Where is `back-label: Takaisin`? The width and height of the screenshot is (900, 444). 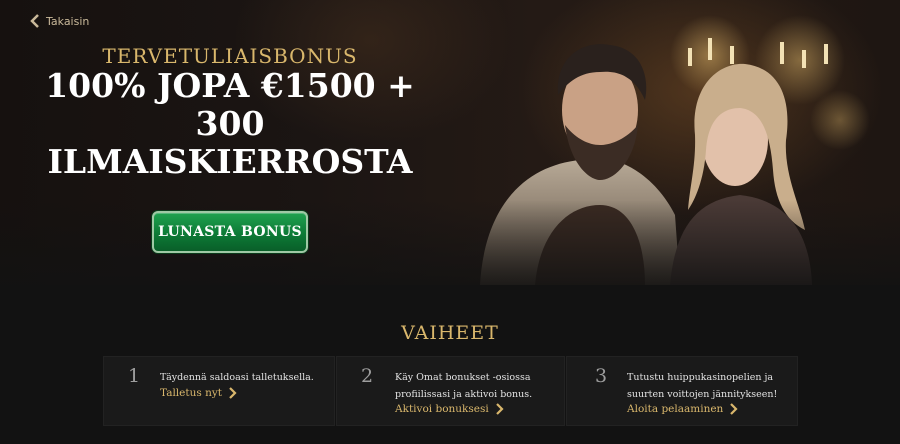
back-label: Takaisin is located at coordinates (68, 21).